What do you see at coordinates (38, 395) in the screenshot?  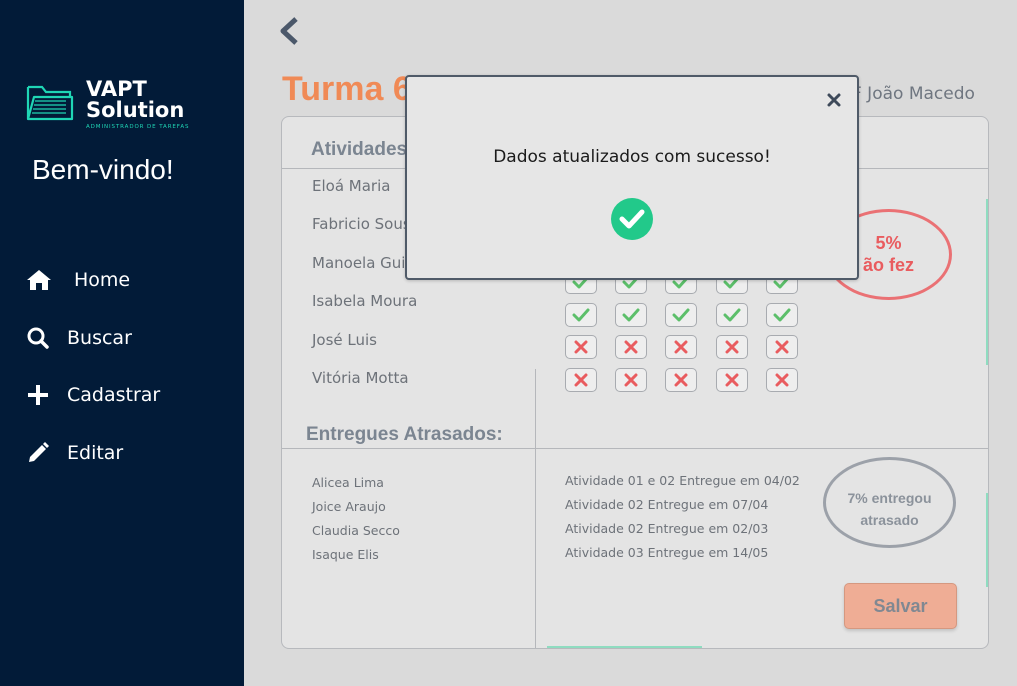 I see `plus-icon` at bounding box center [38, 395].